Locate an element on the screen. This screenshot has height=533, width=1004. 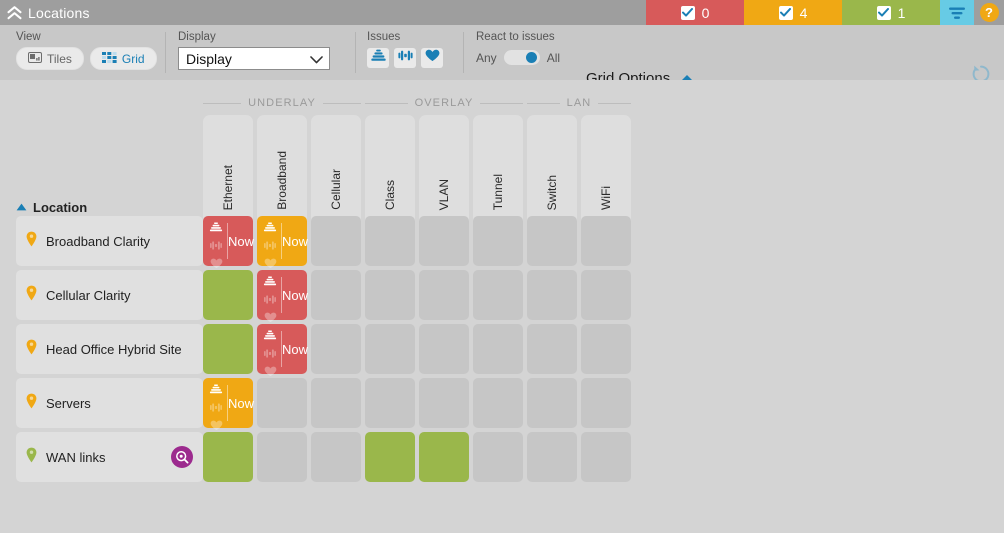
row-label: Servers is located at coordinates (109, 403).